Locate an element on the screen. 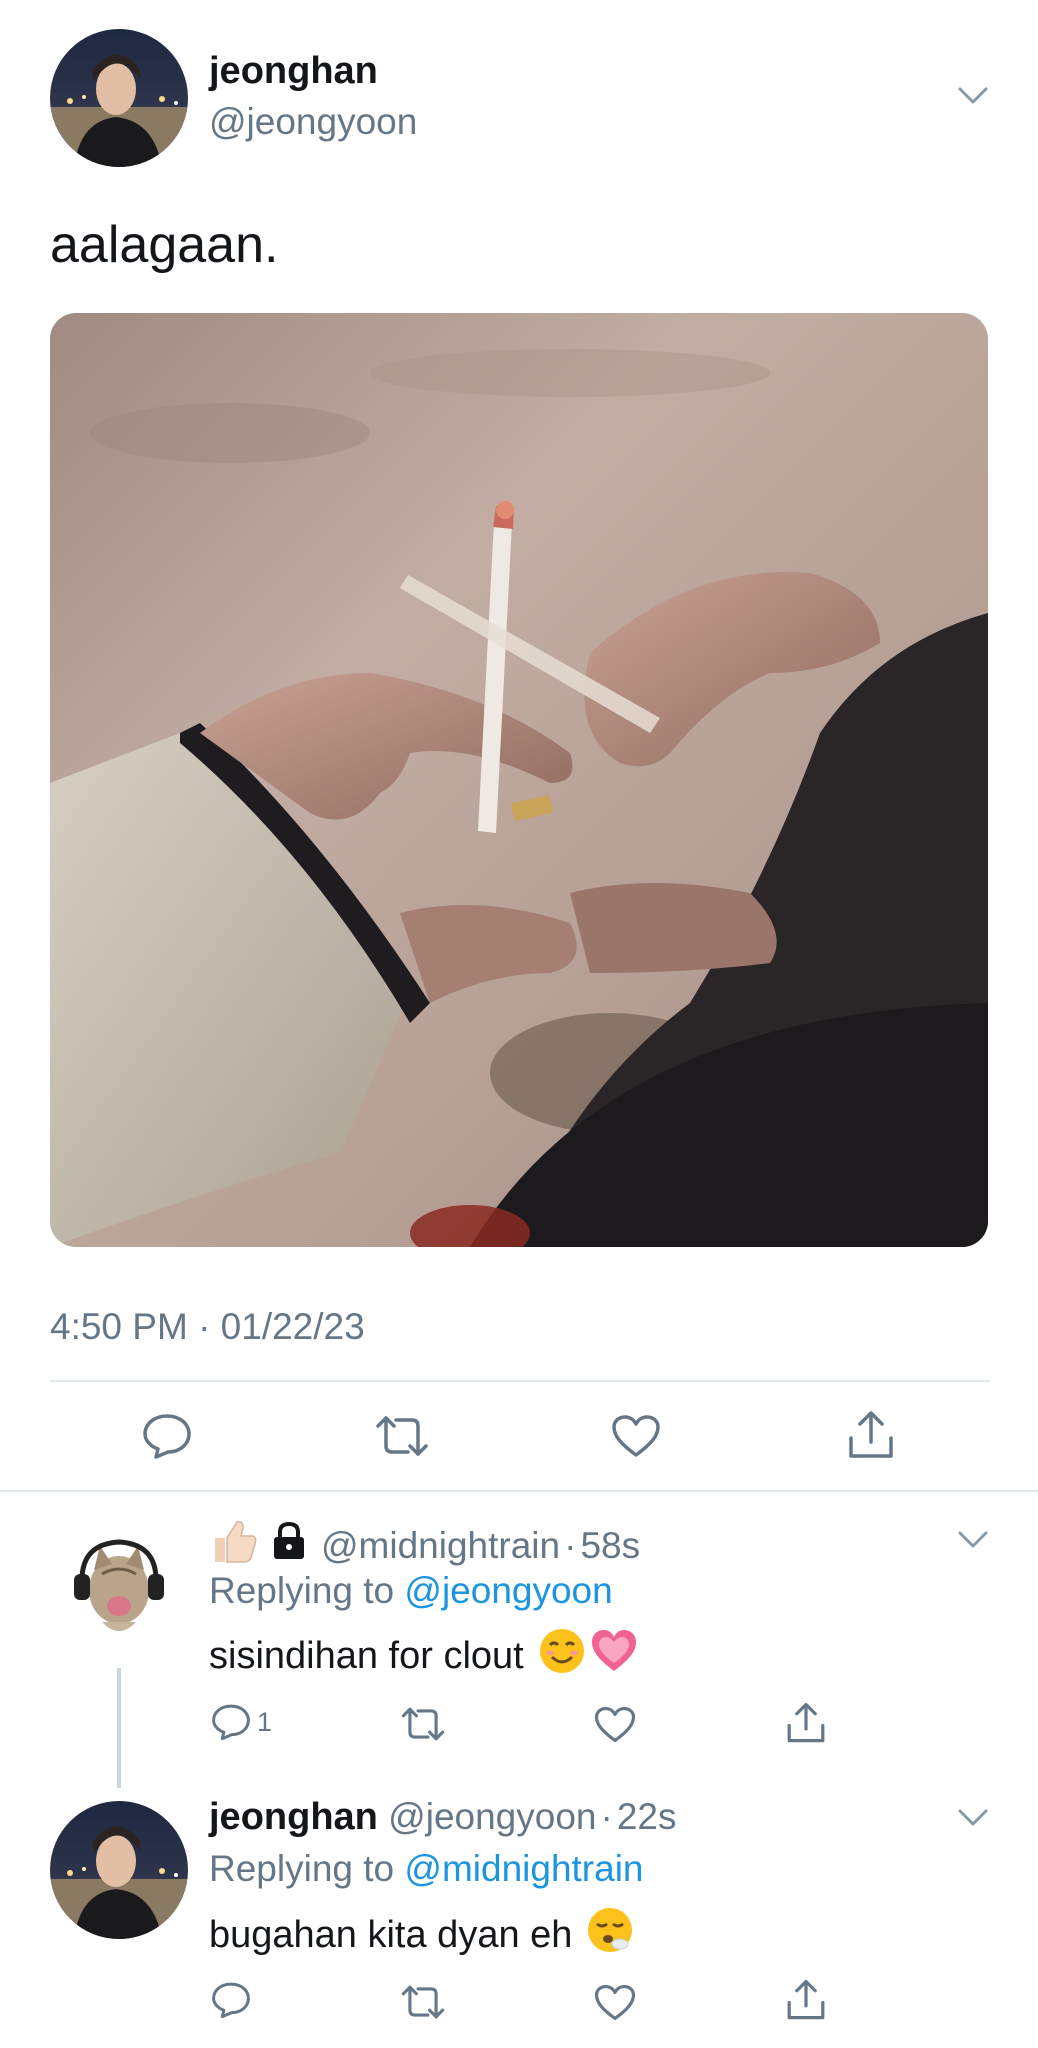 This screenshot has height=2048, width=1038. lock-icon is located at coordinates (289, 1545).